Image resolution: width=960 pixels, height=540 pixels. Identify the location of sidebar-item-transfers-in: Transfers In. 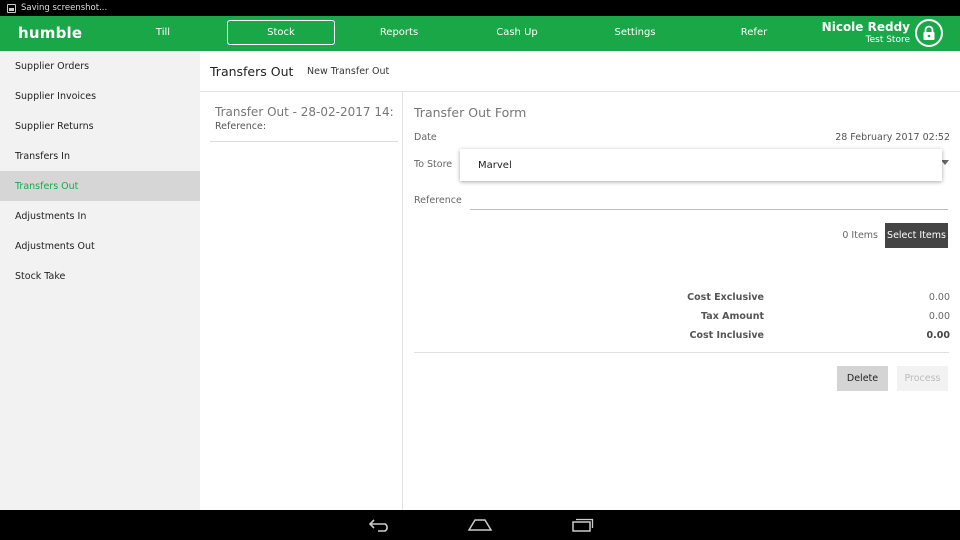
(100, 156).